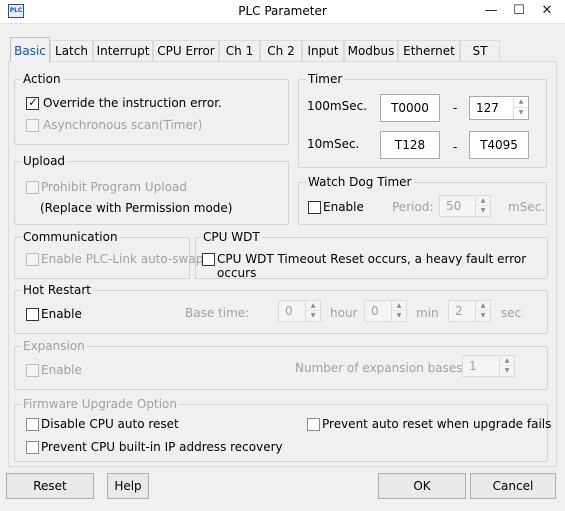  I want to click on sec-stepper: 2 ▲ ▼, so click(469, 311).